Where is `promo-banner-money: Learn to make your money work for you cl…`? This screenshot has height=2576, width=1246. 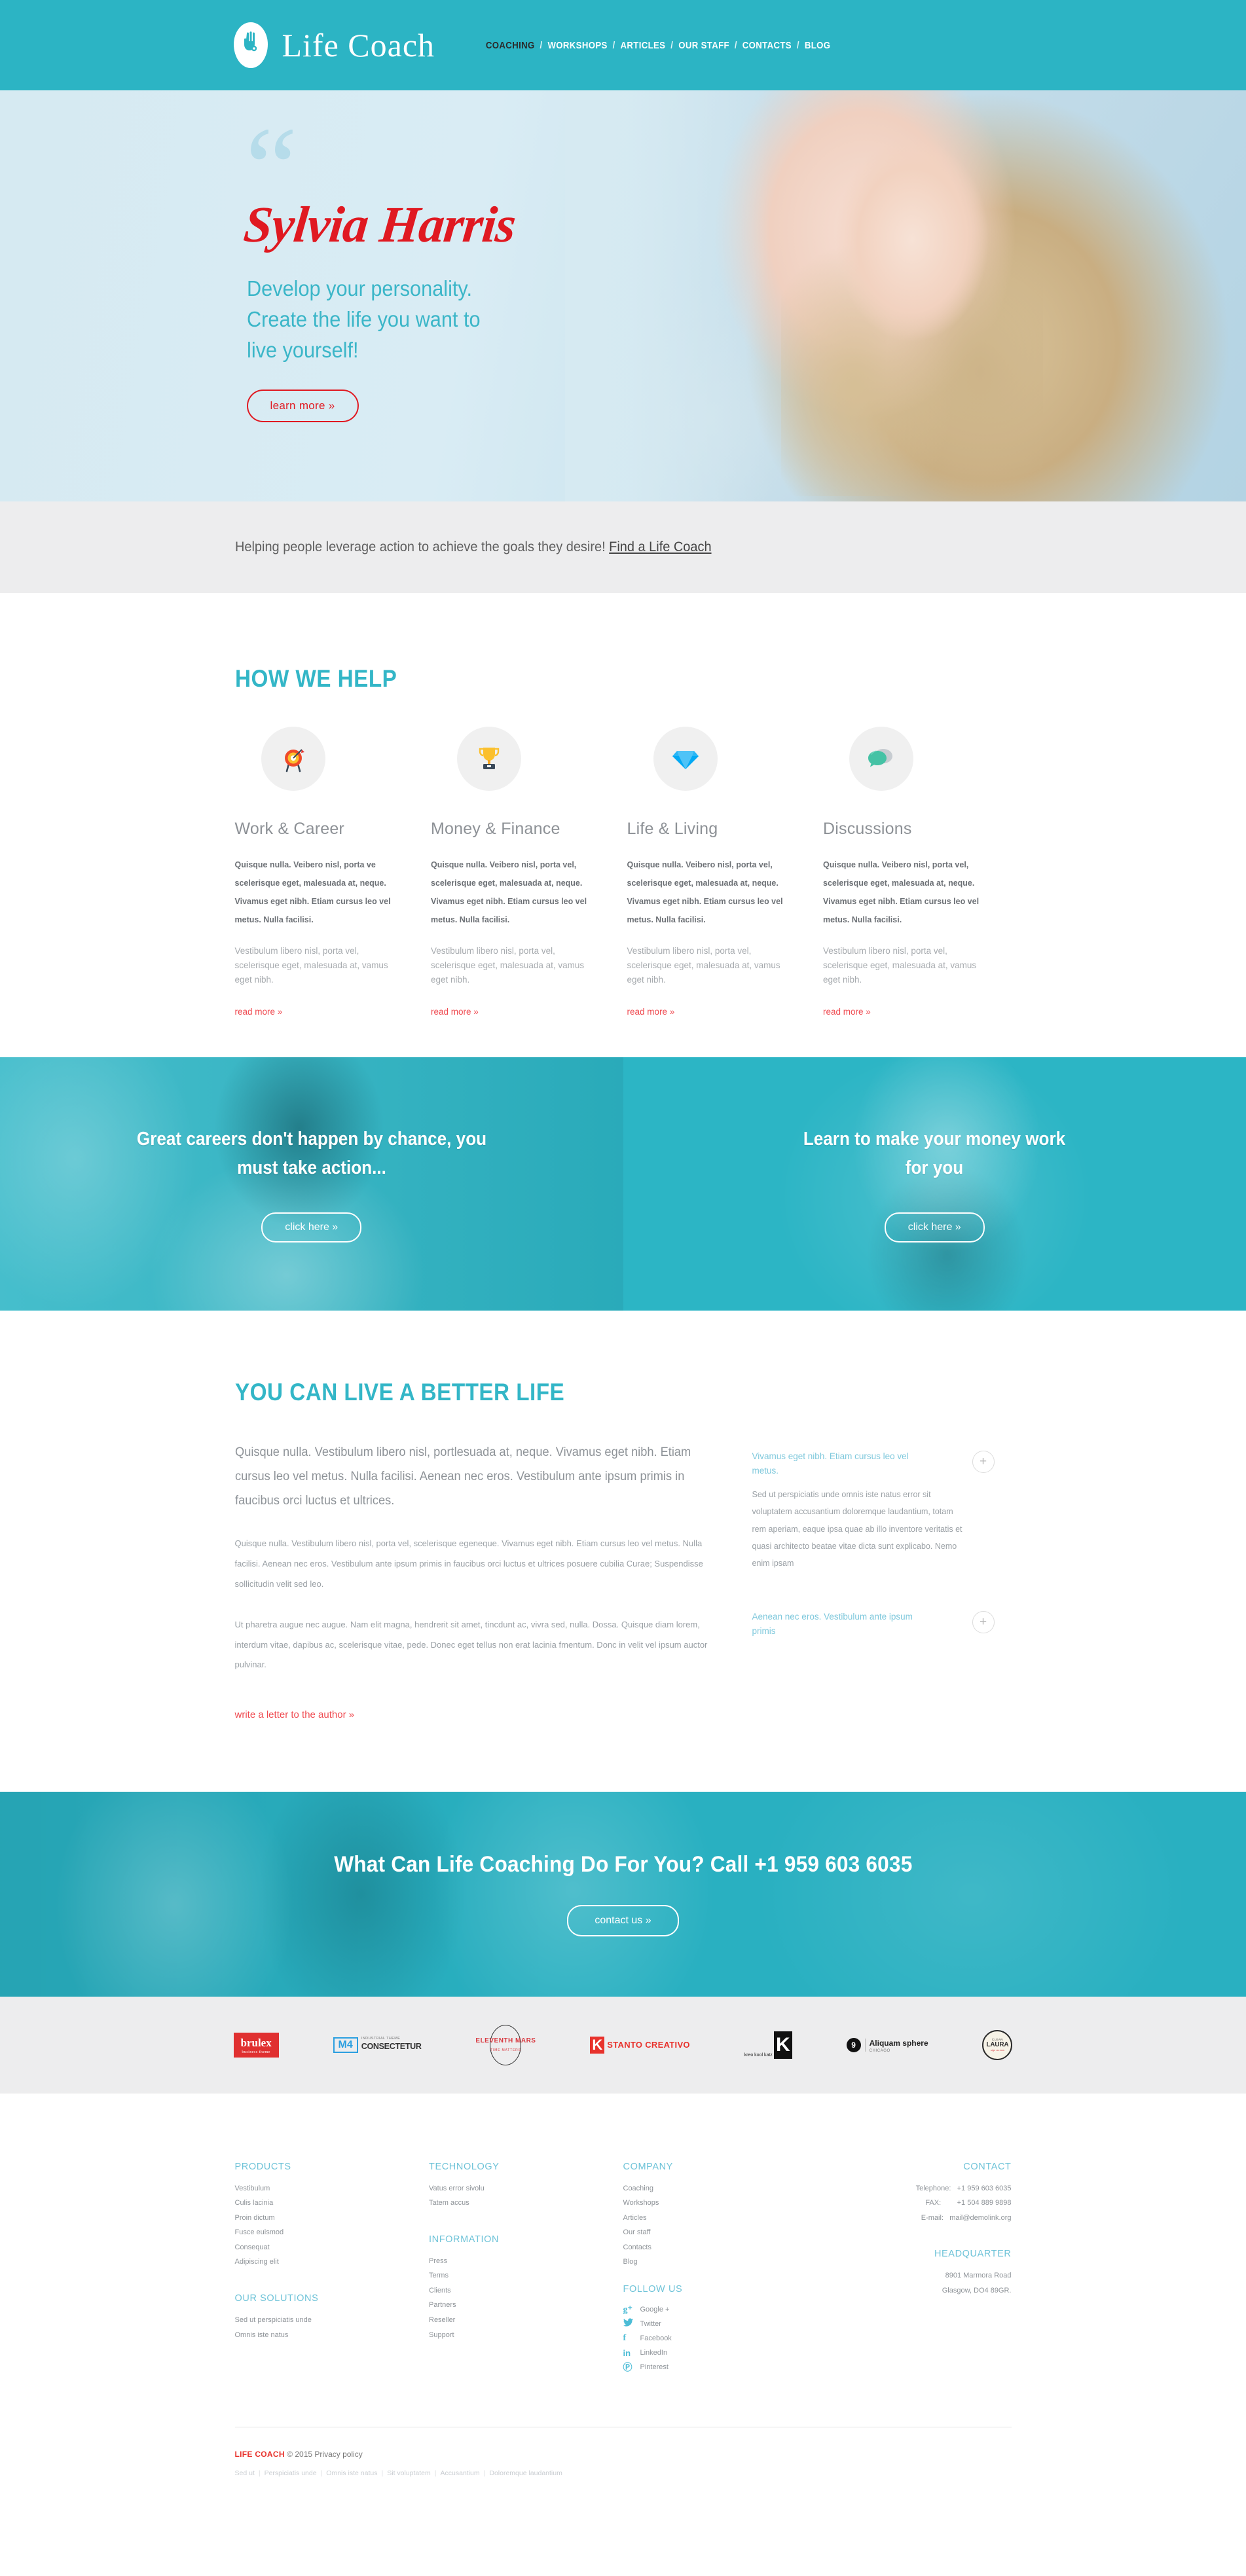
promo-banner-money: Learn to make your money work for you cl… is located at coordinates (934, 1184).